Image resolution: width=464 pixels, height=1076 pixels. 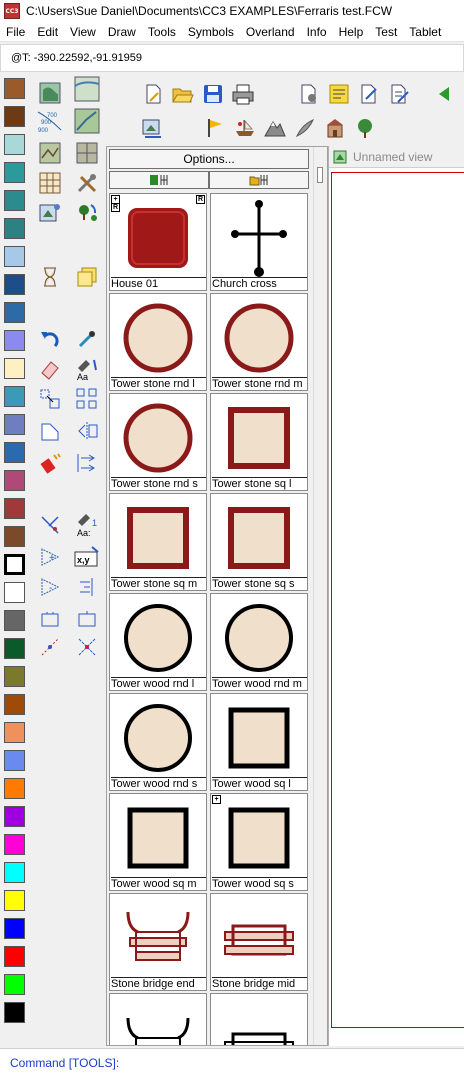 What do you see at coordinates (50, 463) in the screenshot?
I see `explode-icon` at bounding box center [50, 463].